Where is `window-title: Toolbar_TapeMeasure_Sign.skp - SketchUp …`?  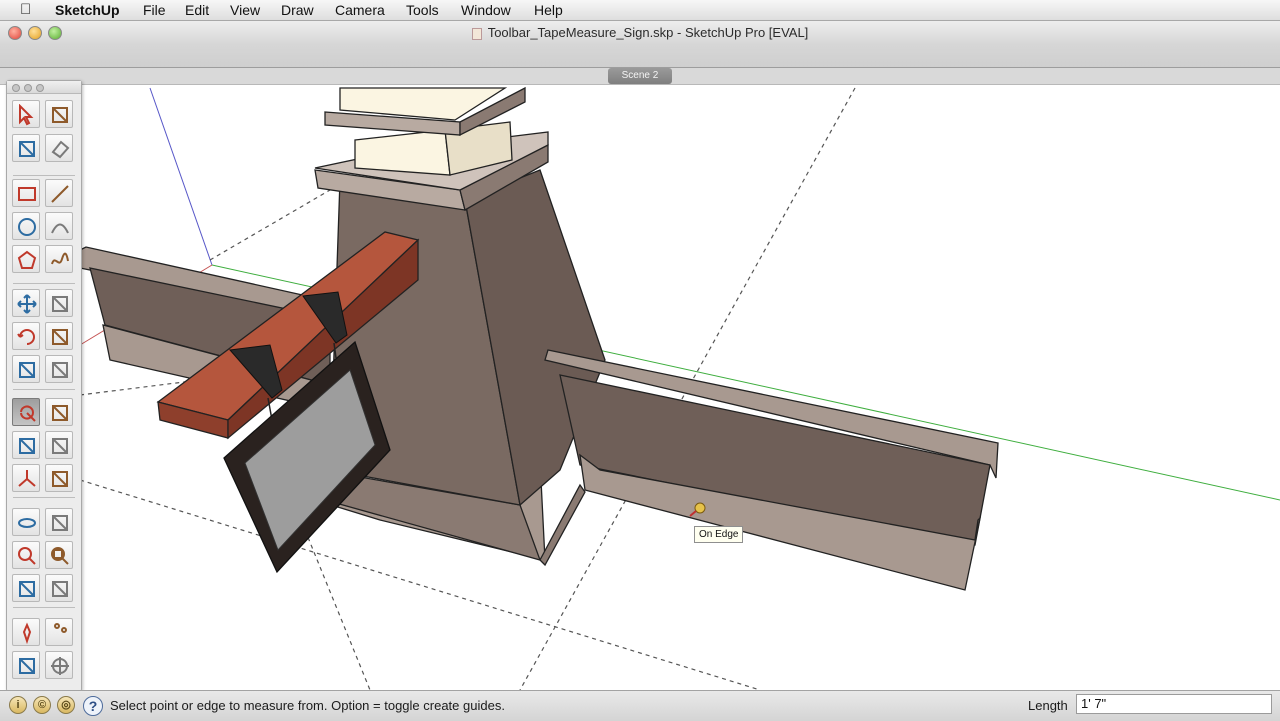
window-title: Toolbar_TapeMeasure_Sign.skp - SketchUp … is located at coordinates (640, 32).